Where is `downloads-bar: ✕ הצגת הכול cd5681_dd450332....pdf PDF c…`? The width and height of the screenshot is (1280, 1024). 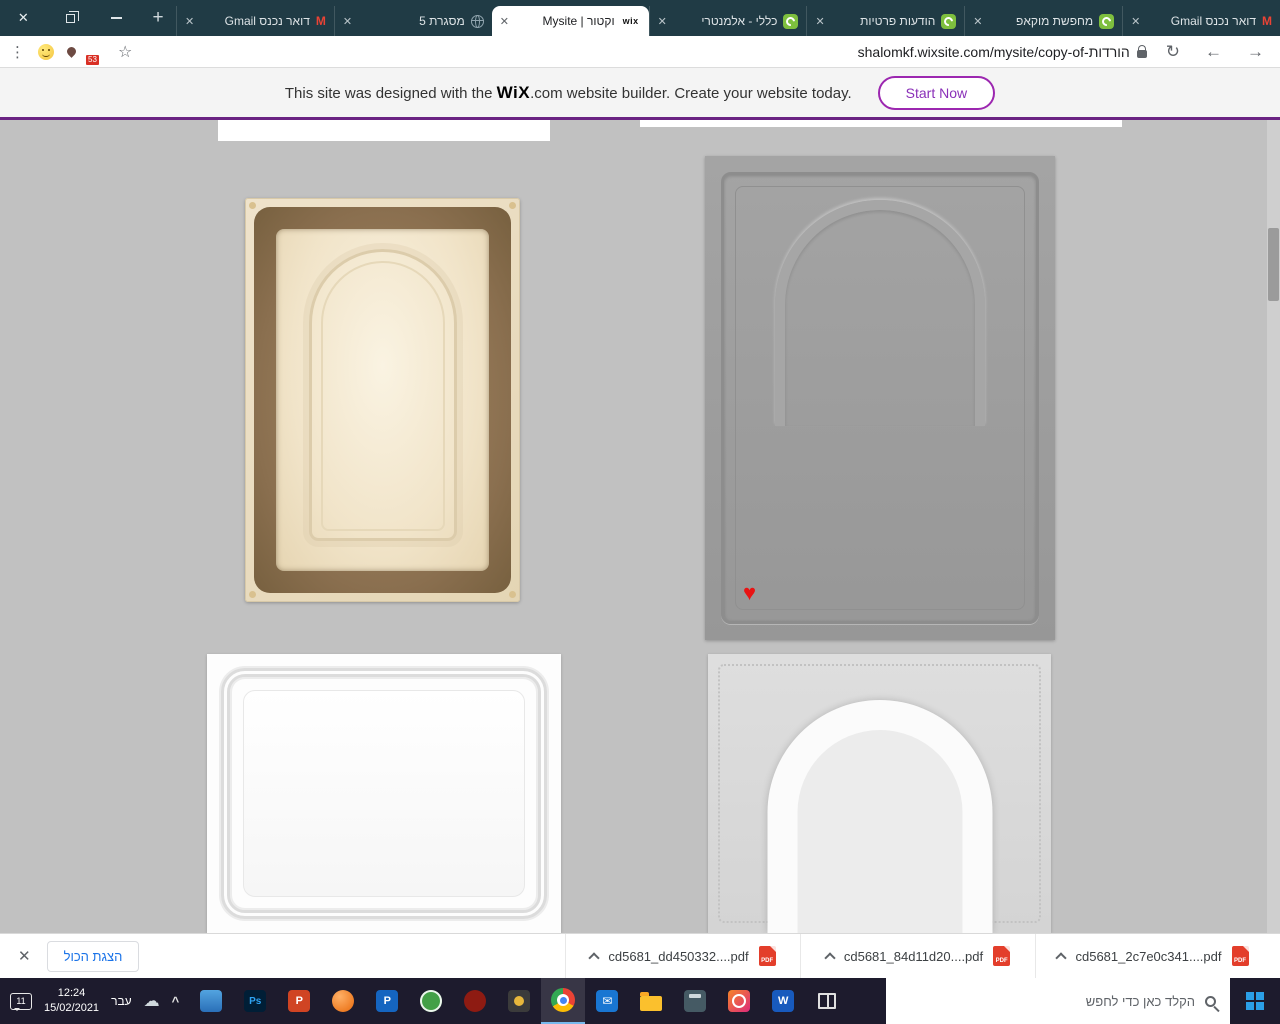
downloads-bar: ✕ הצגת הכול cd5681_dd450332....pdf PDF c… is located at coordinates (640, 955).